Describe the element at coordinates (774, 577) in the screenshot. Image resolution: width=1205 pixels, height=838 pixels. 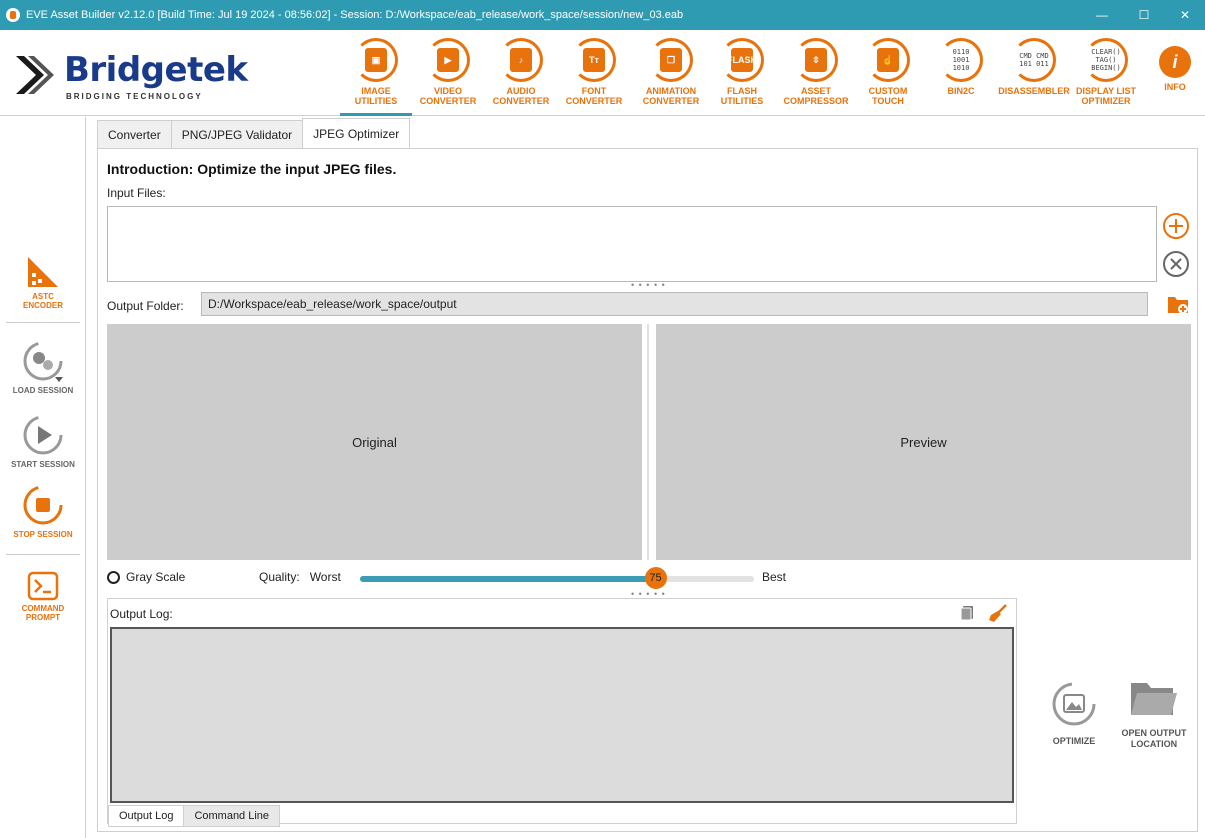
I see `quality-max-label: Best` at that location.